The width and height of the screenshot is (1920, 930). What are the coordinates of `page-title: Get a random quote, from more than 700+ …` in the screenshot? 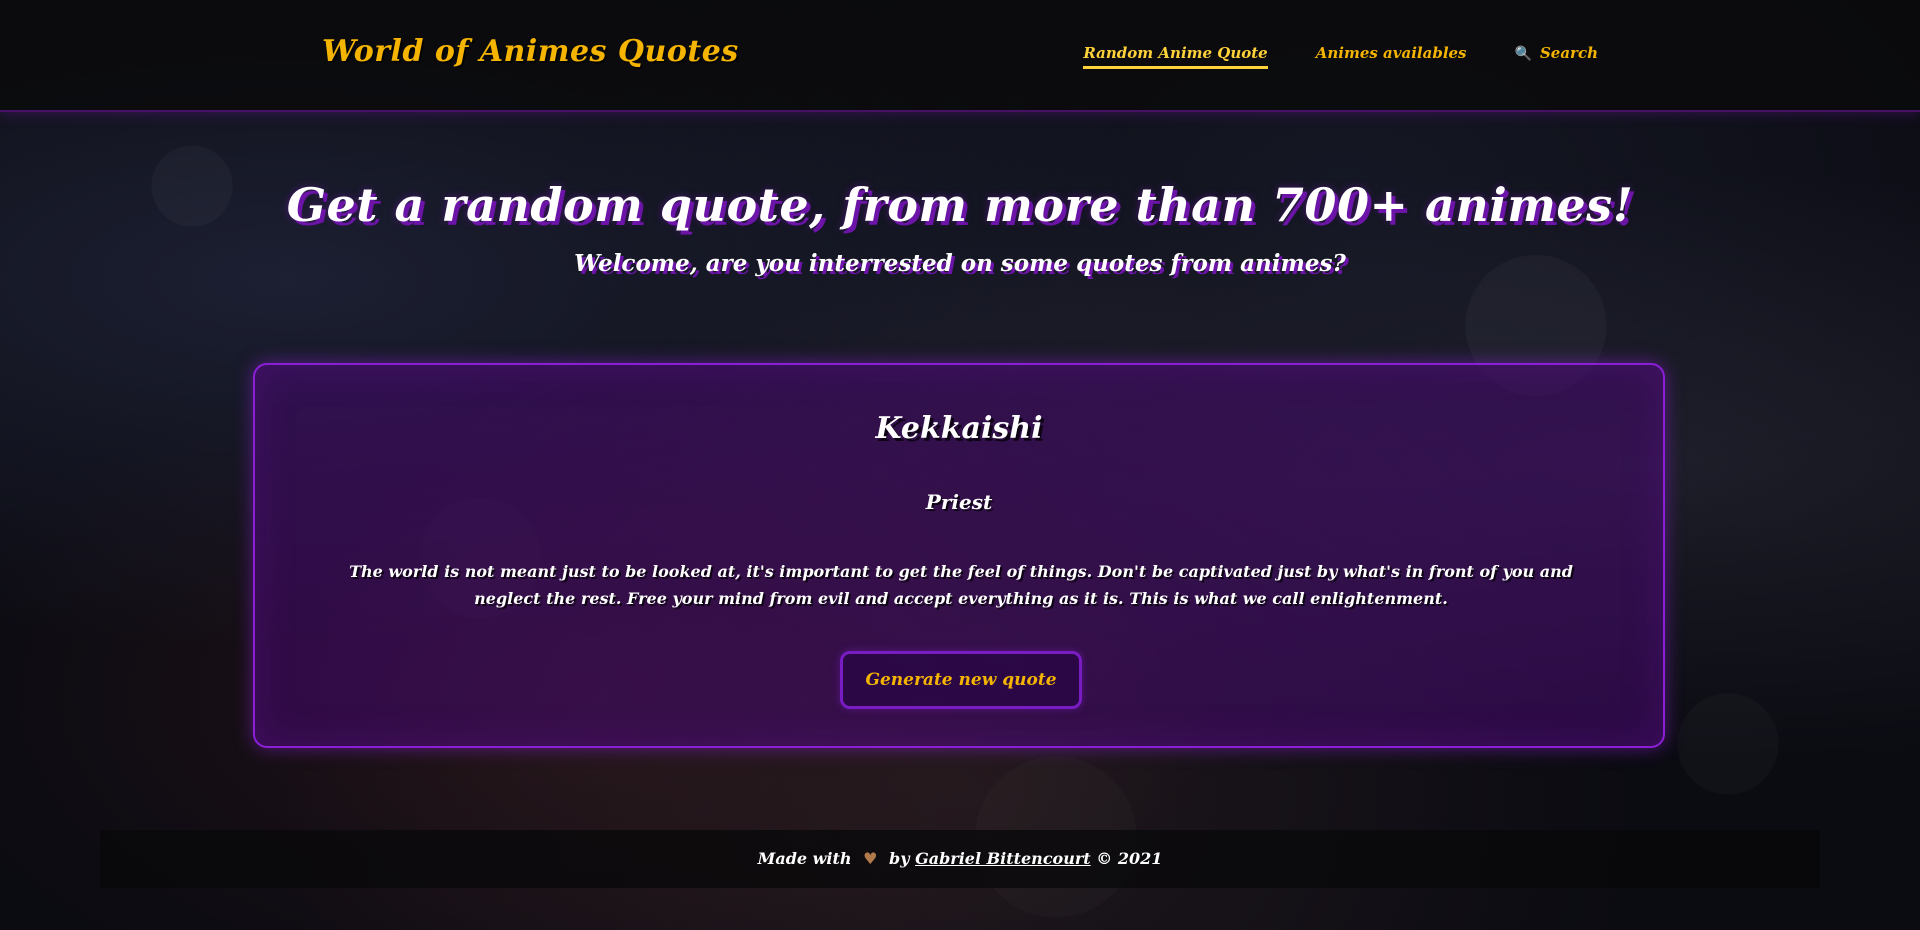 It's located at (960, 205).